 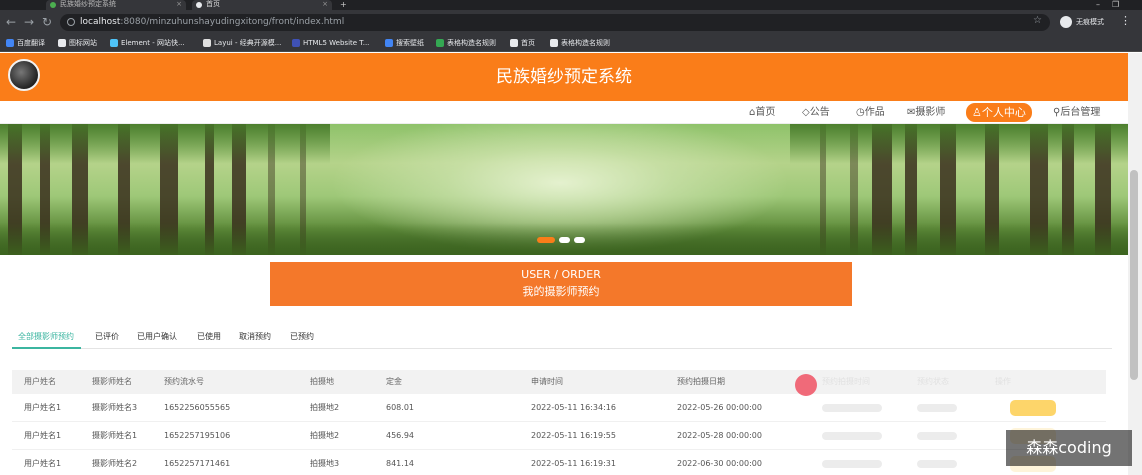 What do you see at coordinates (930, 112) in the screenshot?
I see `nav-item-label: 摄影师` at bounding box center [930, 112].